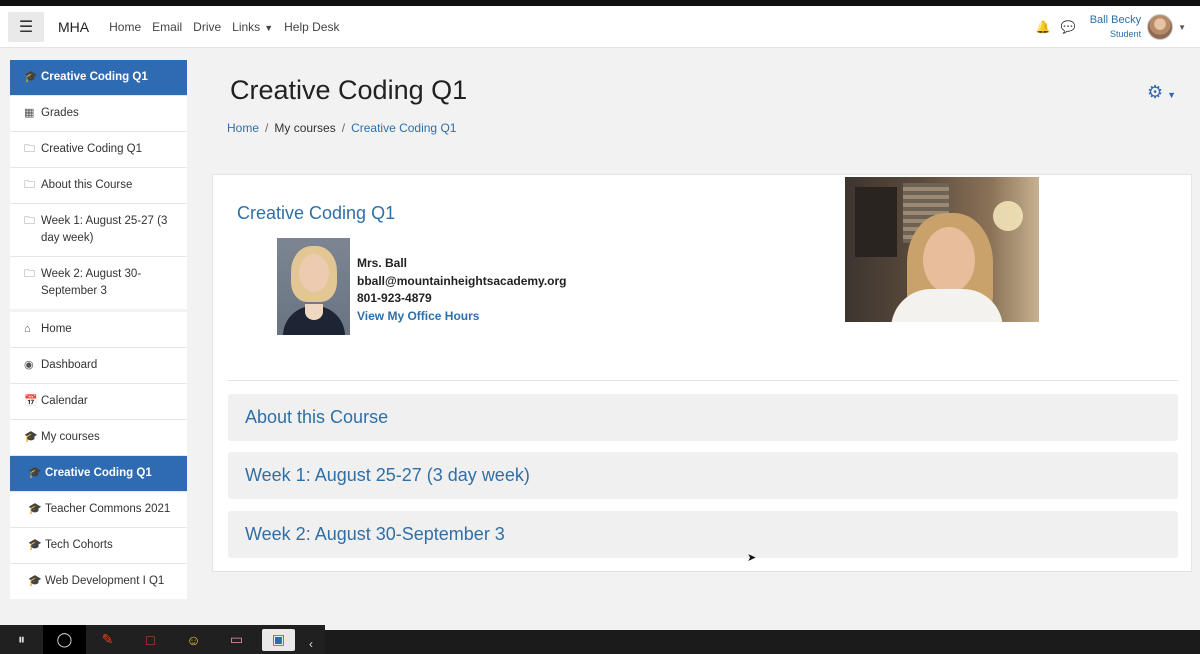 The width and height of the screenshot is (1200, 654). I want to click on nav-link-links-dropdown: Links ▼, so click(252, 27).